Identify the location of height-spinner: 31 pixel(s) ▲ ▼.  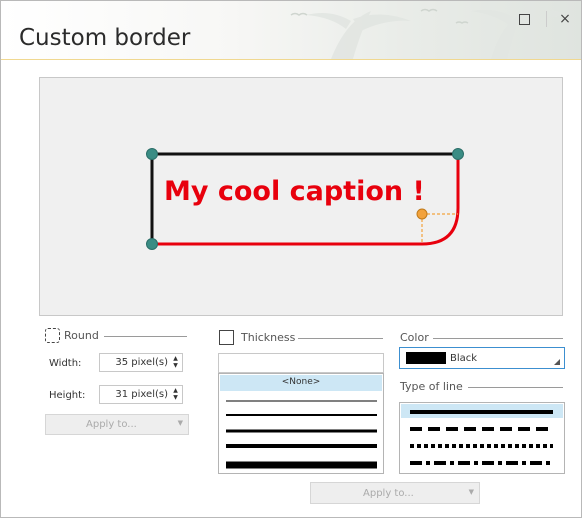
(141, 394).